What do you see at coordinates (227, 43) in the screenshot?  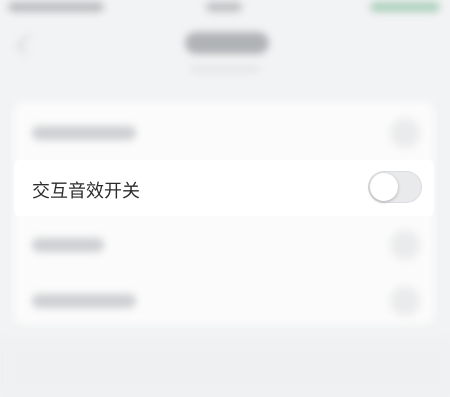 I see `page-title-placeholder` at bounding box center [227, 43].